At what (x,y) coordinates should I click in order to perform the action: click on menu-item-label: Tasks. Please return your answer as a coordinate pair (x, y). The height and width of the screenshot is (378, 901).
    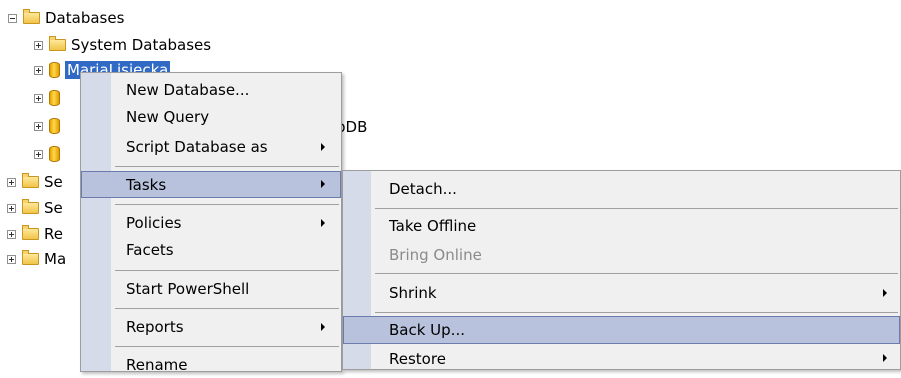
    Looking at the image, I should click on (146, 184).